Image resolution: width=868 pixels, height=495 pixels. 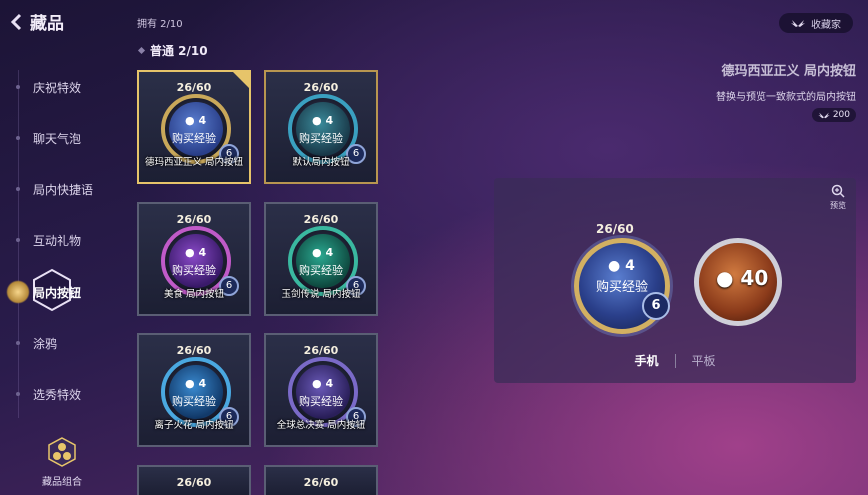 What do you see at coordinates (675, 360) in the screenshot?
I see `device-tabs: 手机 平板` at bounding box center [675, 360].